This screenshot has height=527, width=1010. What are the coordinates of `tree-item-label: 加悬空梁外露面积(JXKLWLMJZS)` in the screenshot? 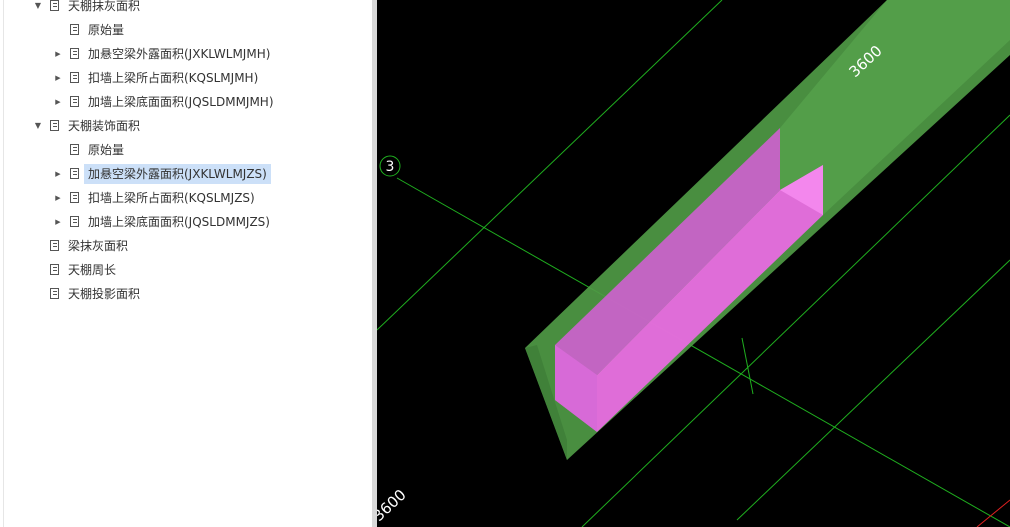 It's located at (177, 174).